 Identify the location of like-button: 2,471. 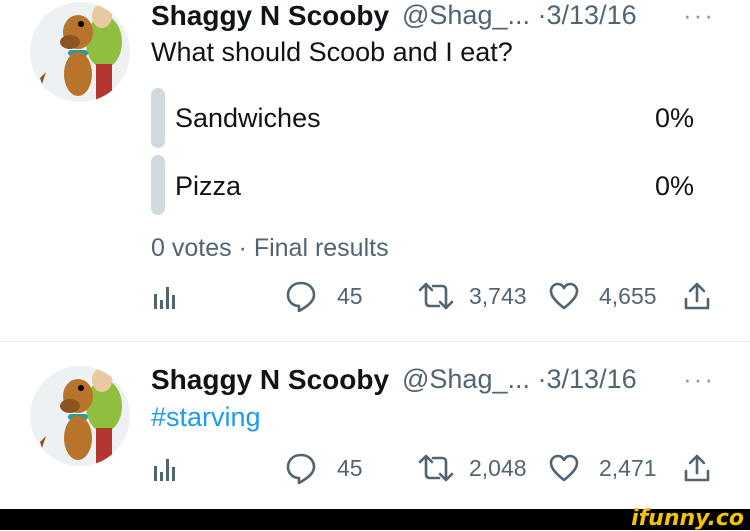
(603, 468).